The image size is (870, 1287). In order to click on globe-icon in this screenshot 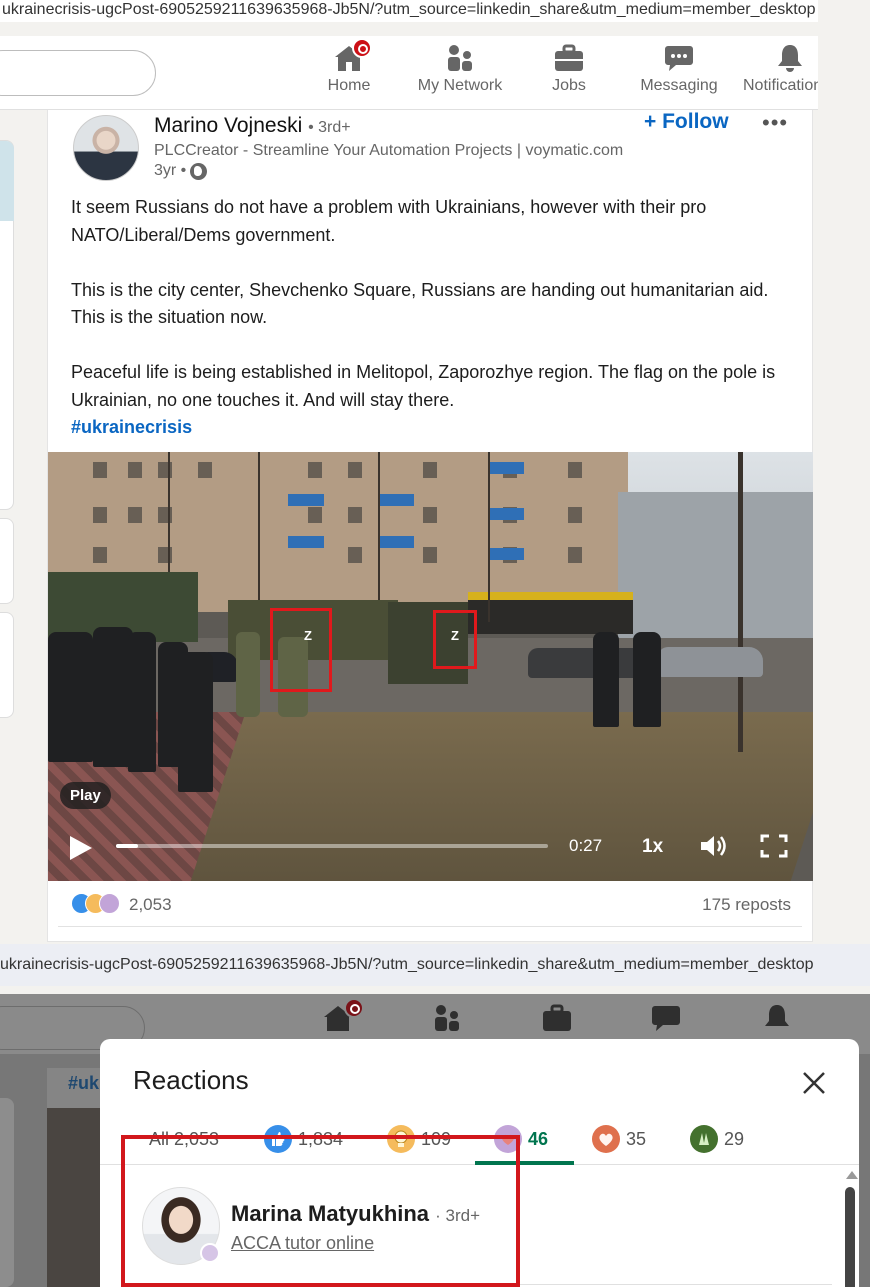, I will do `click(199, 171)`.